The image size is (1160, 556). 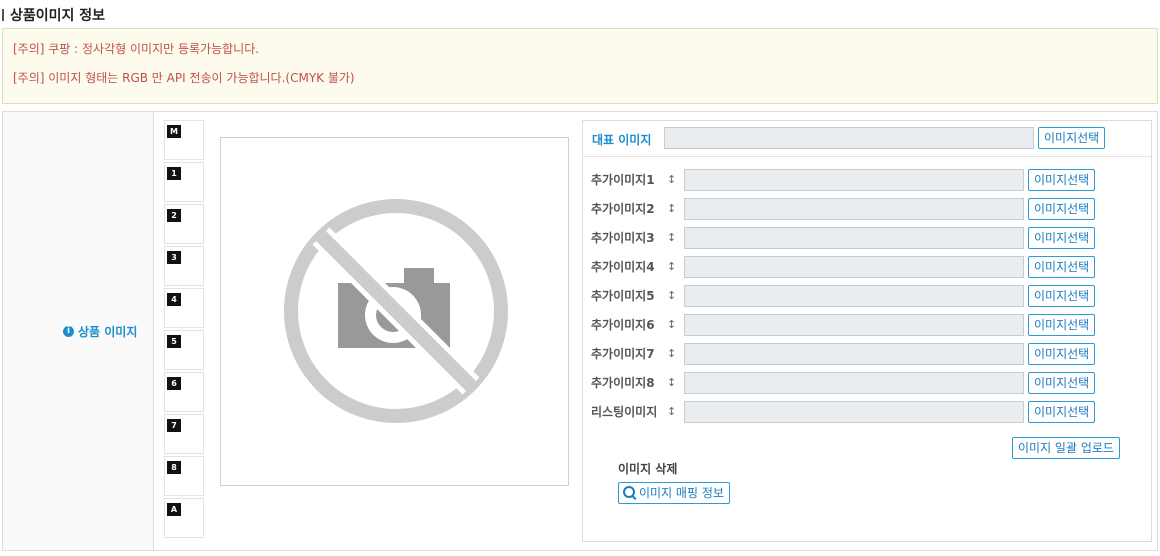 I want to click on sub-image-row: 추가이미지8 ↕ 이미지선택, so click(x=867, y=383).